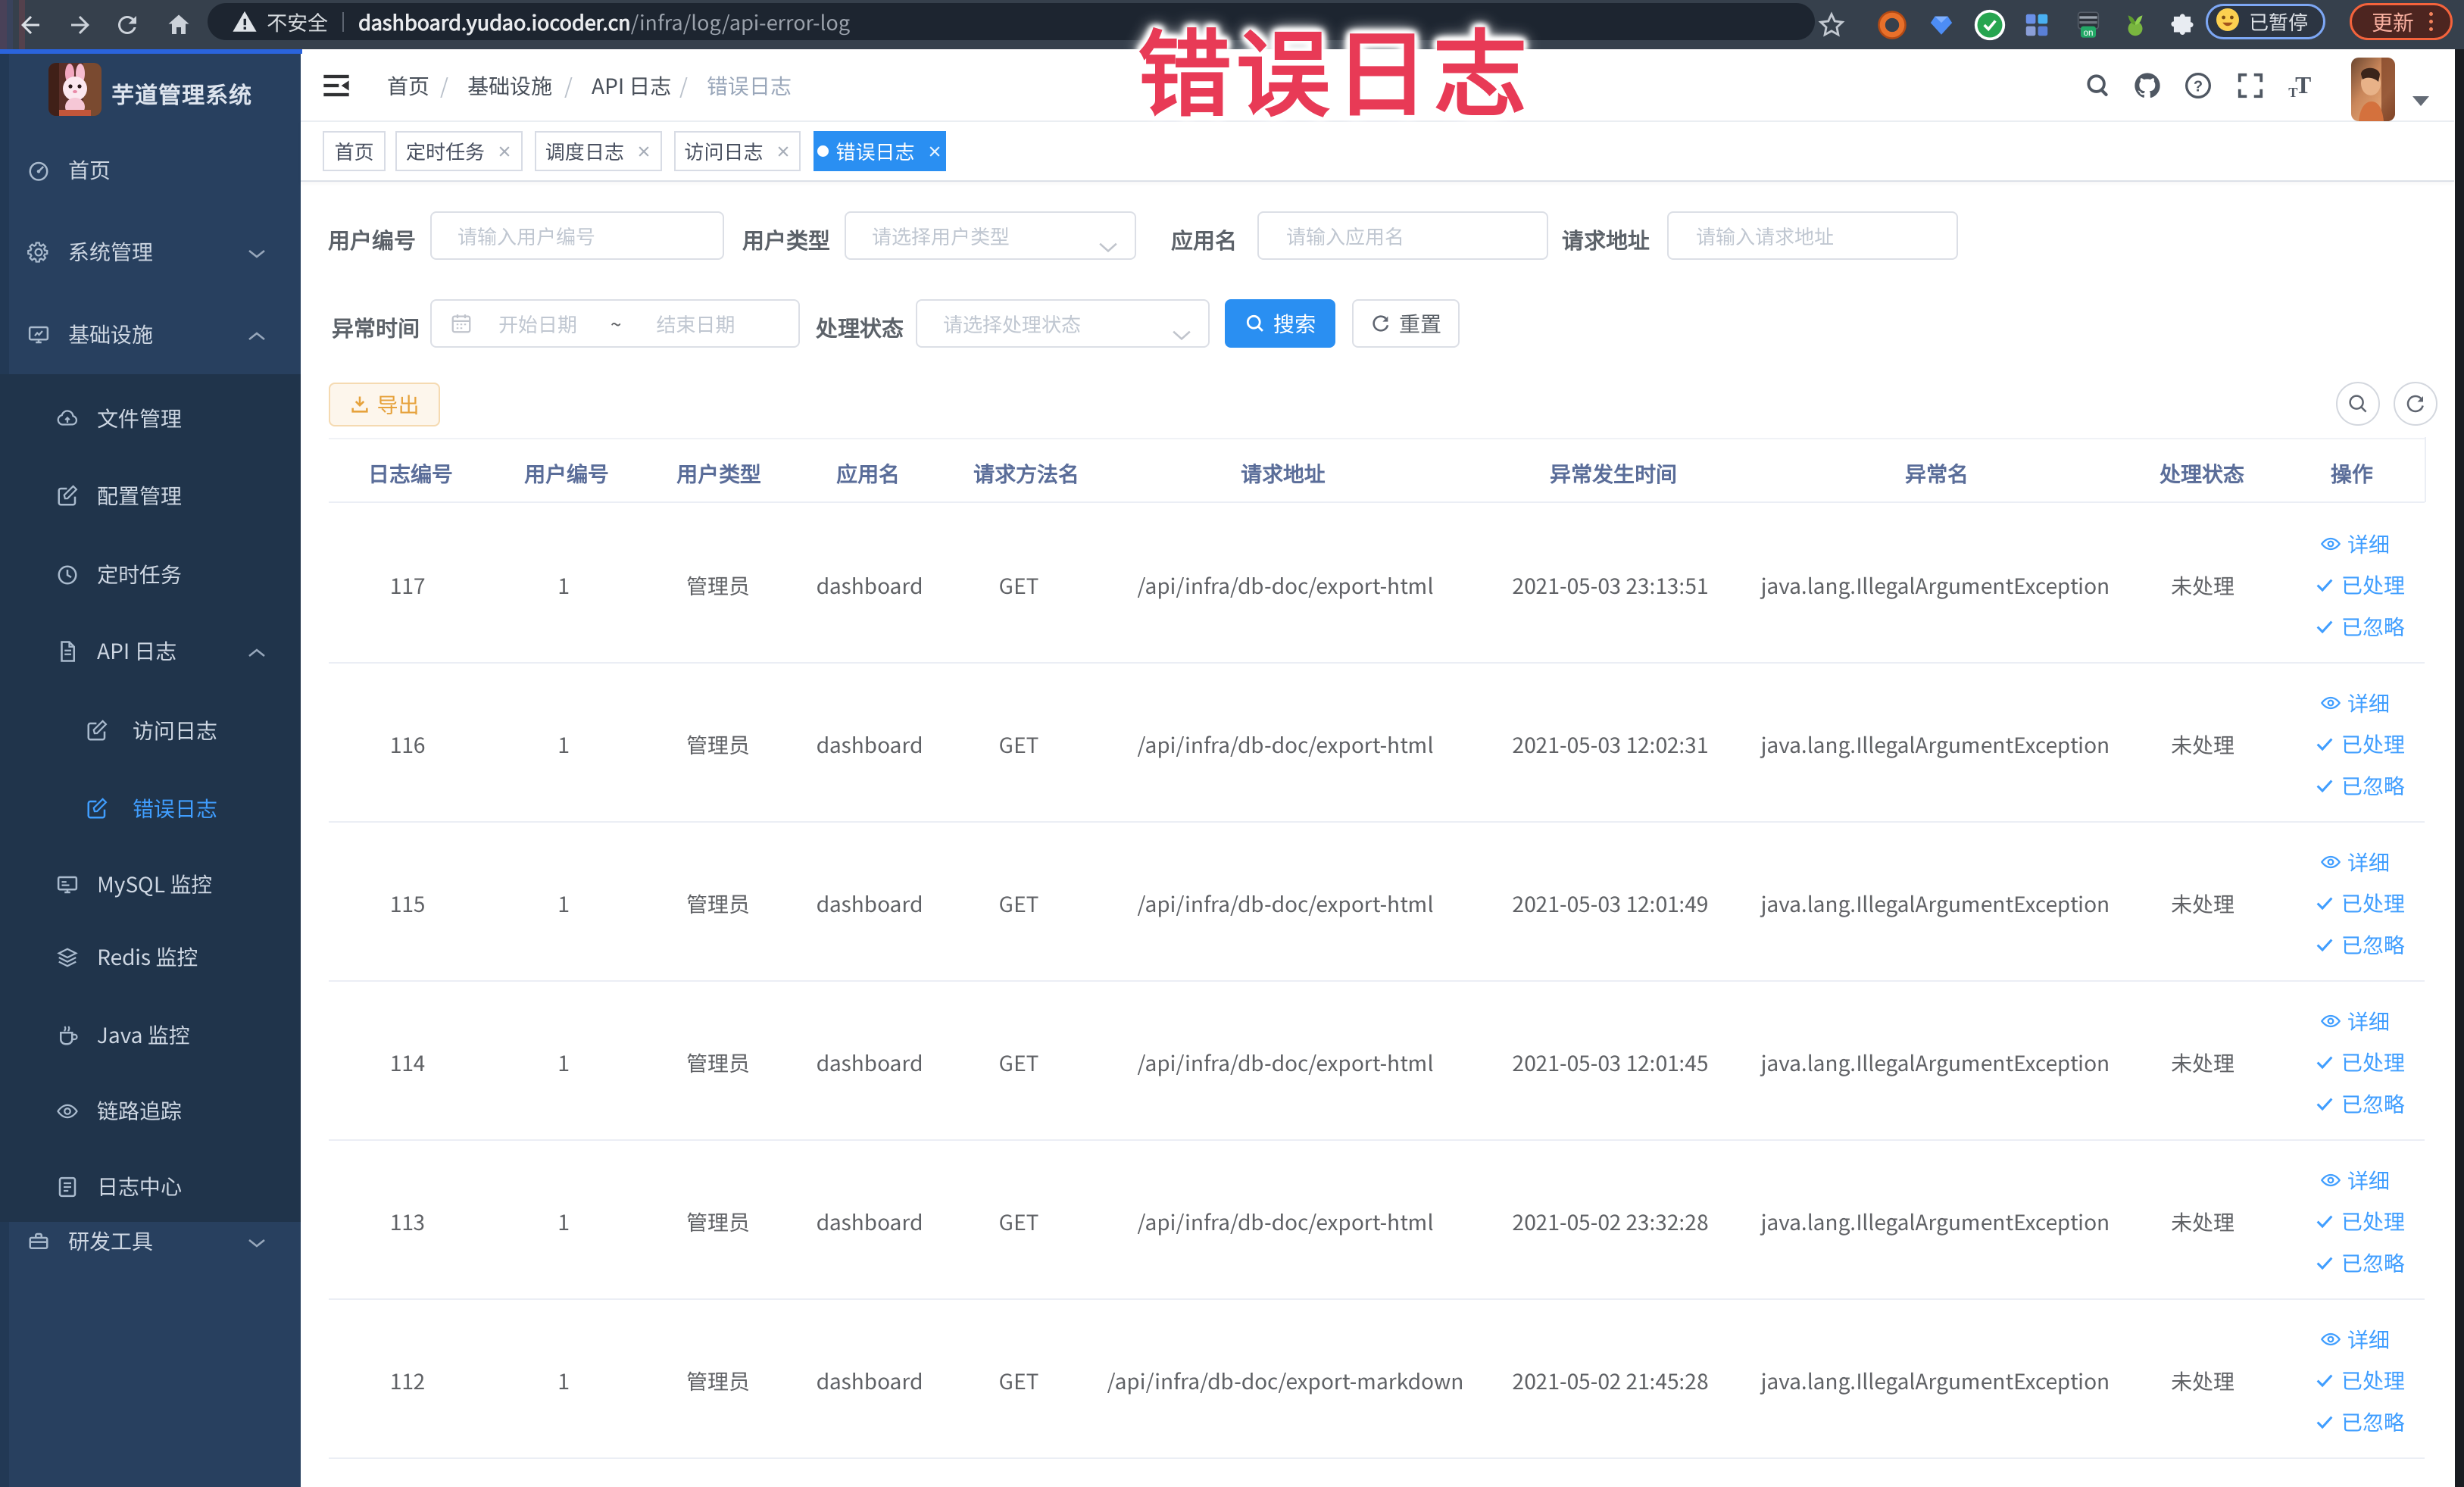  I want to click on svg-text: T, so click(2292, 92).